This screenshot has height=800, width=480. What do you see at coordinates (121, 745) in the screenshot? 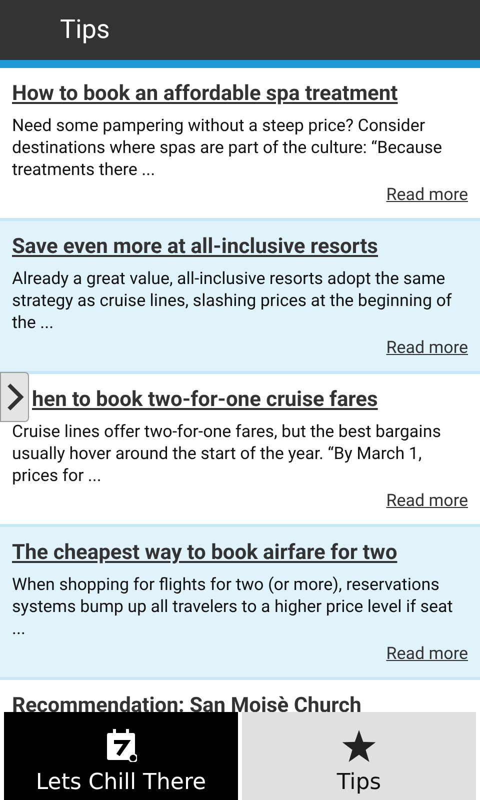
I see `calendar-icon` at bounding box center [121, 745].